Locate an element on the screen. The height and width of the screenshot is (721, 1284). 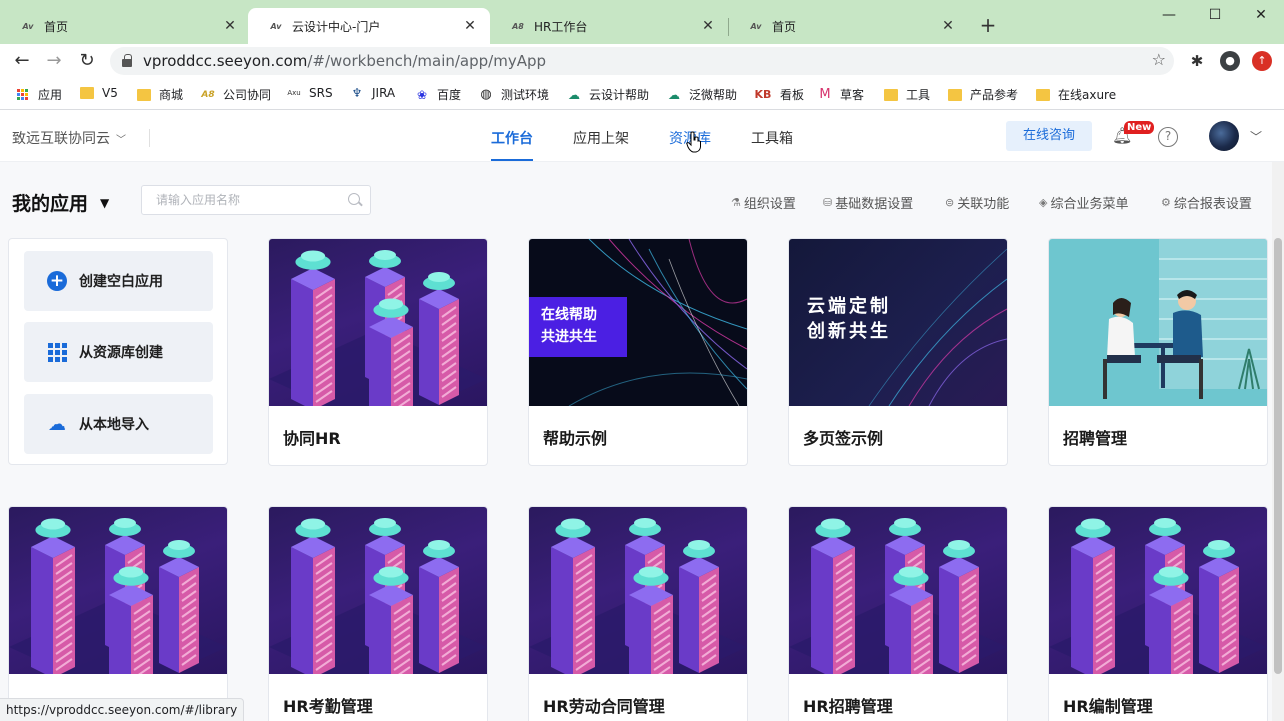
bookmark-kanban: KB 看板 is located at coordinates (779, 94).